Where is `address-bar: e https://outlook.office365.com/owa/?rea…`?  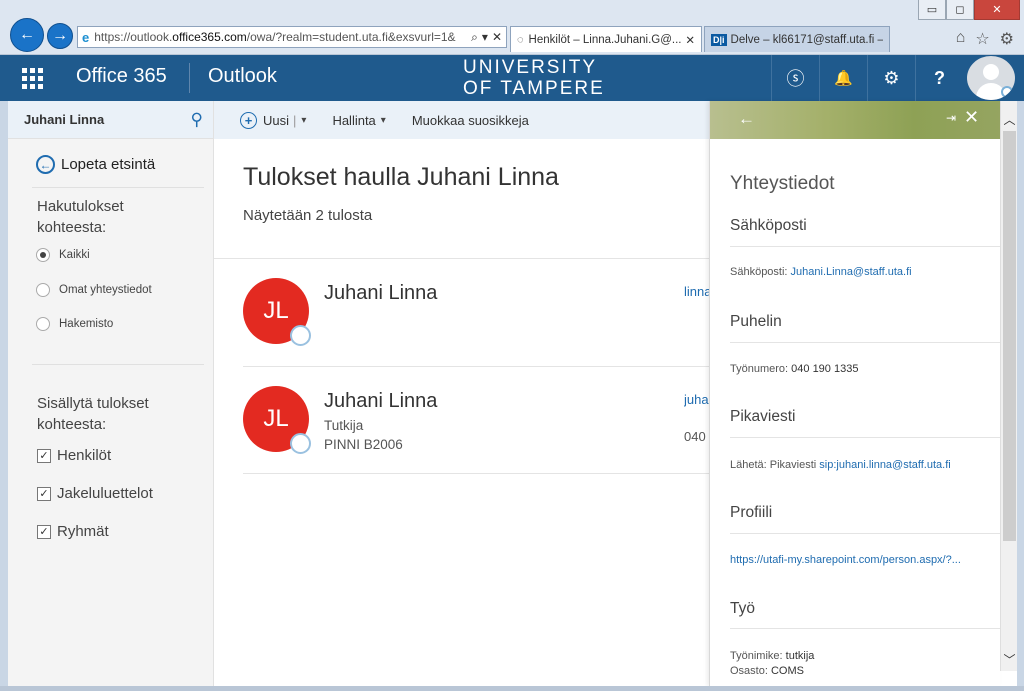 address-bar: e https://outlook.office365.com/owa/?rea… is located at coordinates (292, 37).